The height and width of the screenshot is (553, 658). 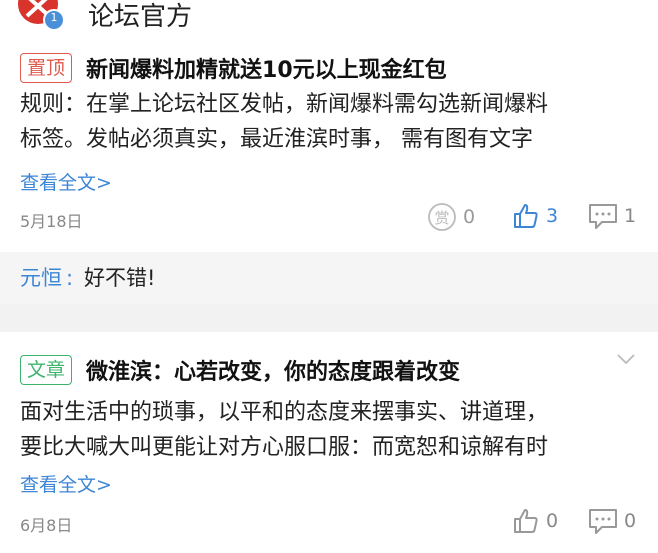 I want to click on post-date: 5月18日, so click(x=51, y=221).